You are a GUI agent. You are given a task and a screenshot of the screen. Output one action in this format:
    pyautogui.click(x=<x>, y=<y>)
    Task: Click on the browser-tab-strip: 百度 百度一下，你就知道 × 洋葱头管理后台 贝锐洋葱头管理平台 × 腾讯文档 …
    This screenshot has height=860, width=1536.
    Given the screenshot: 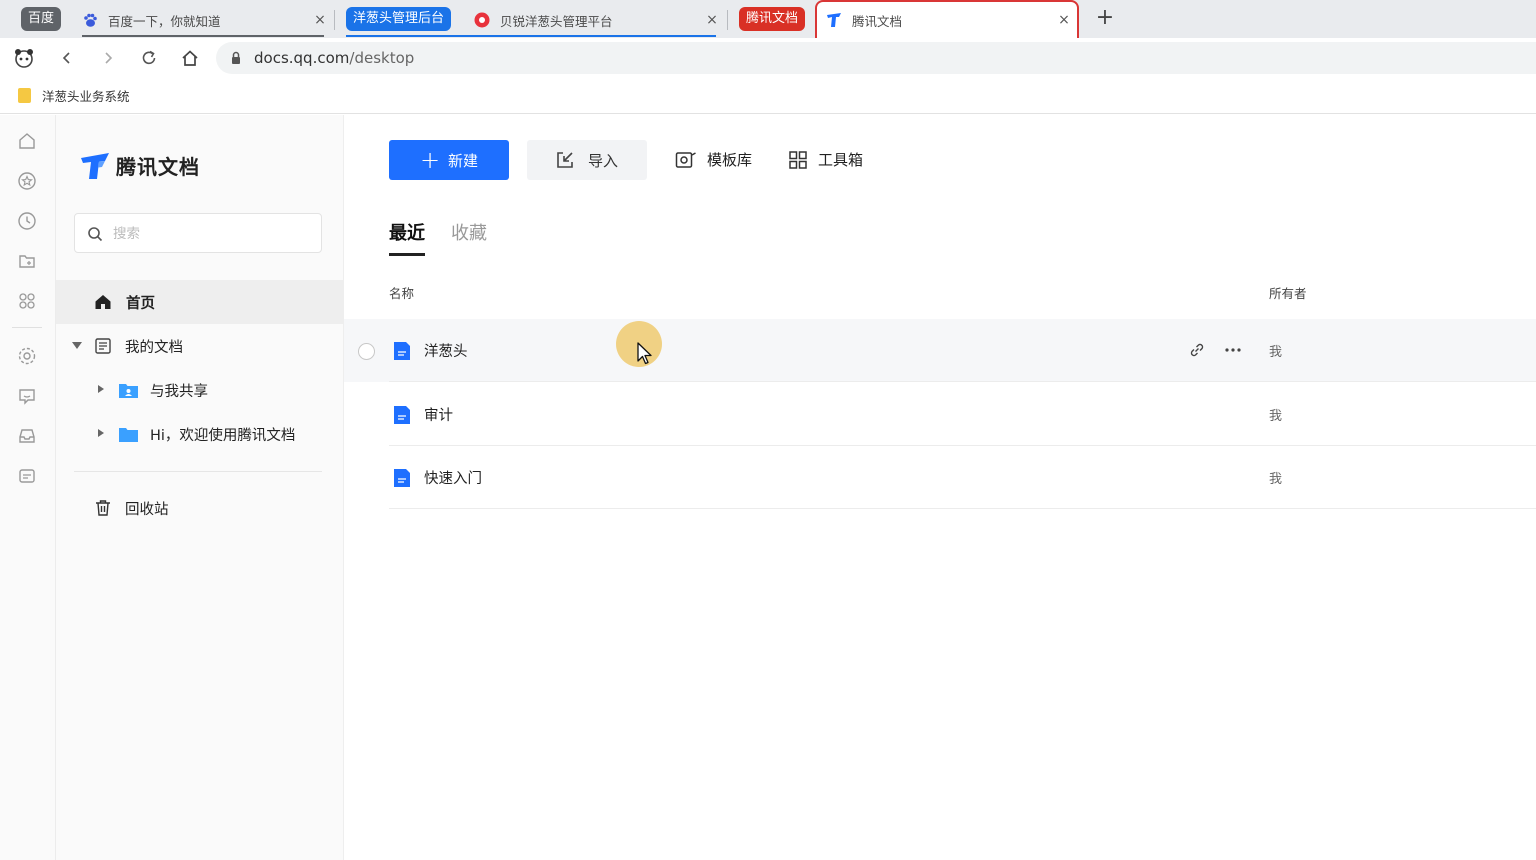 What is the action you would take?
    pyautogui.click(x=768, y=19)
    